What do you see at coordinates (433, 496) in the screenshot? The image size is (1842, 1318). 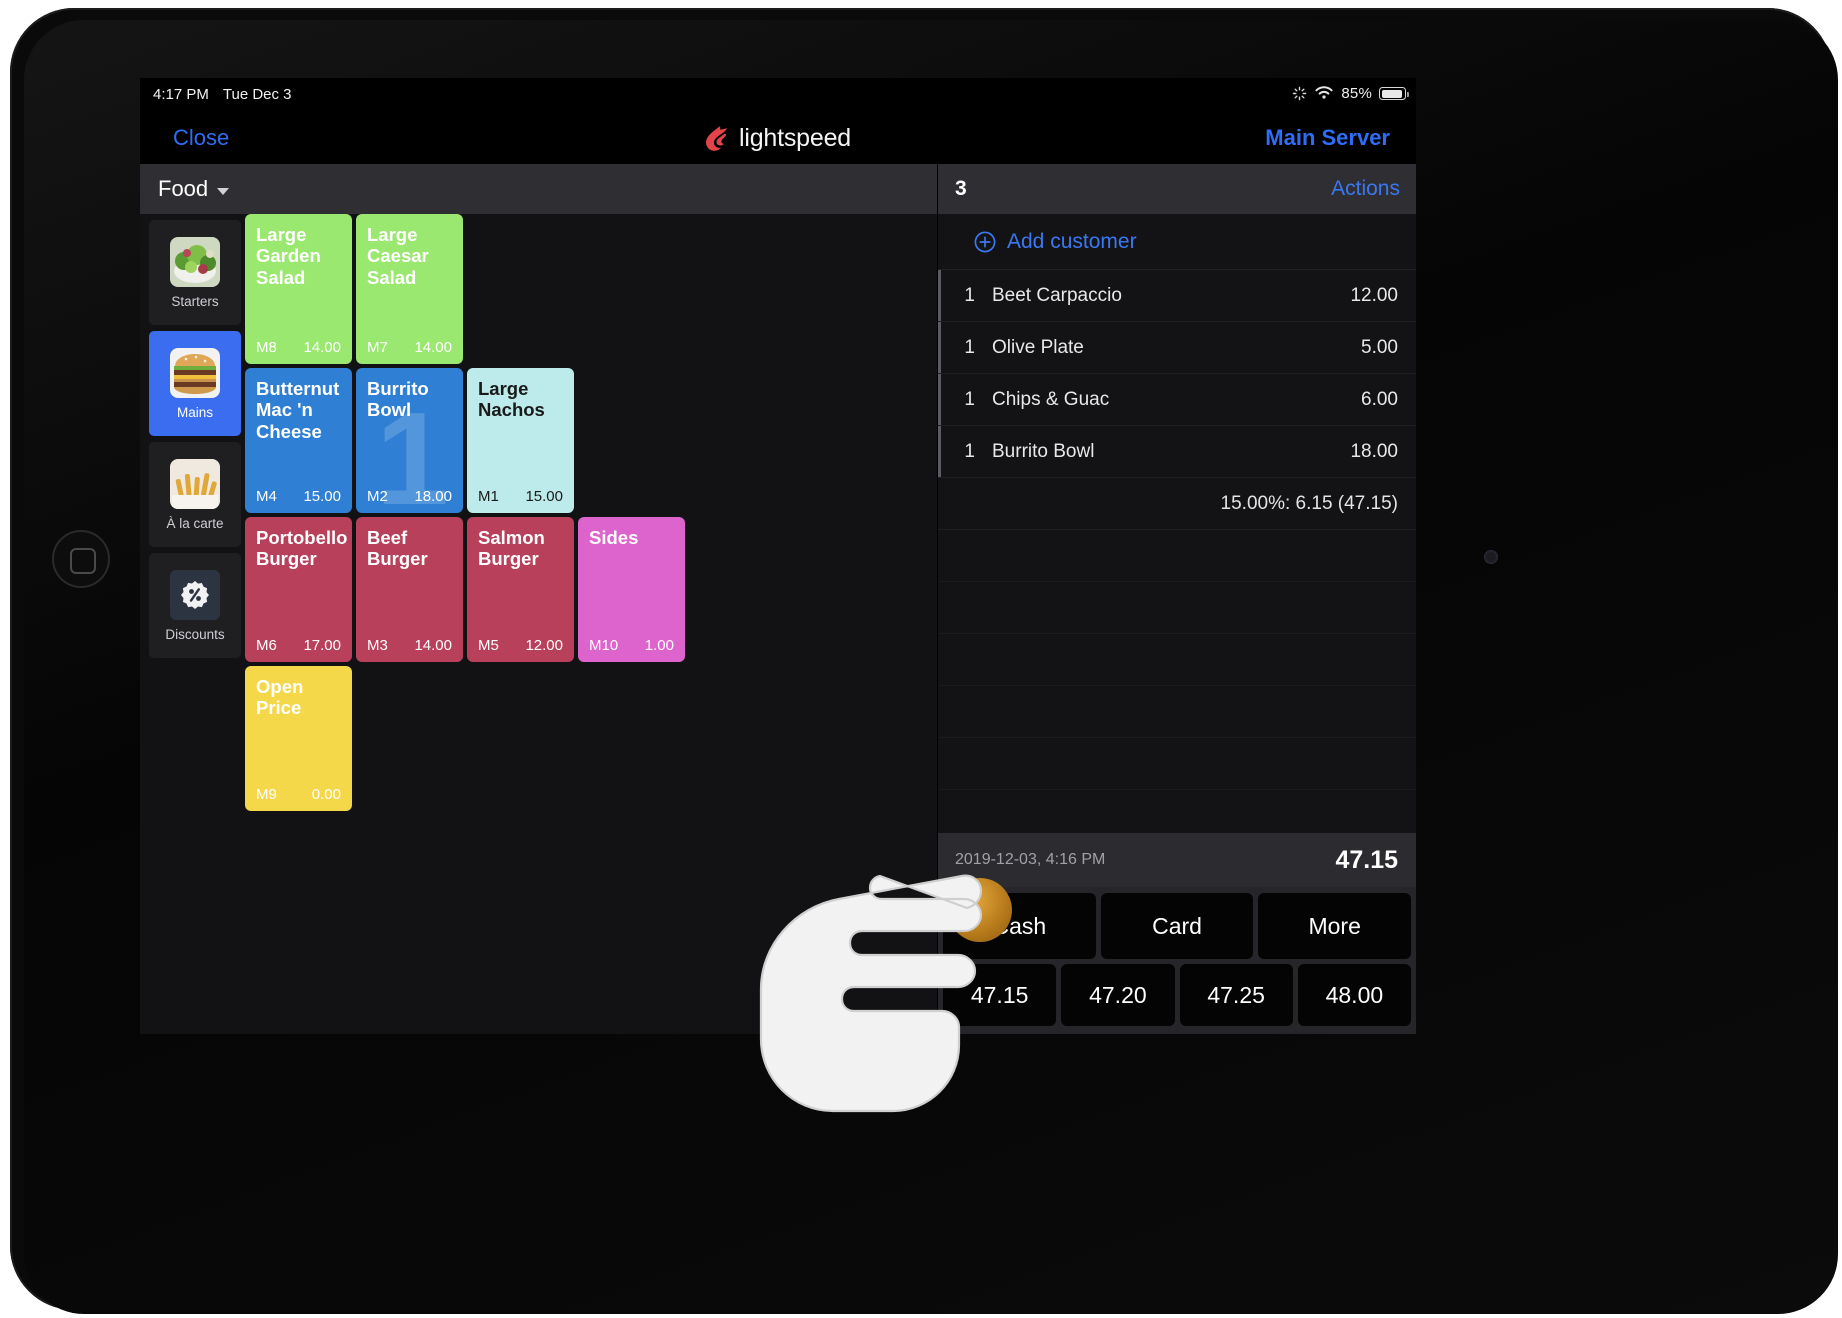 I see `tile-price: 18.00` at bounding box center [433, 496].